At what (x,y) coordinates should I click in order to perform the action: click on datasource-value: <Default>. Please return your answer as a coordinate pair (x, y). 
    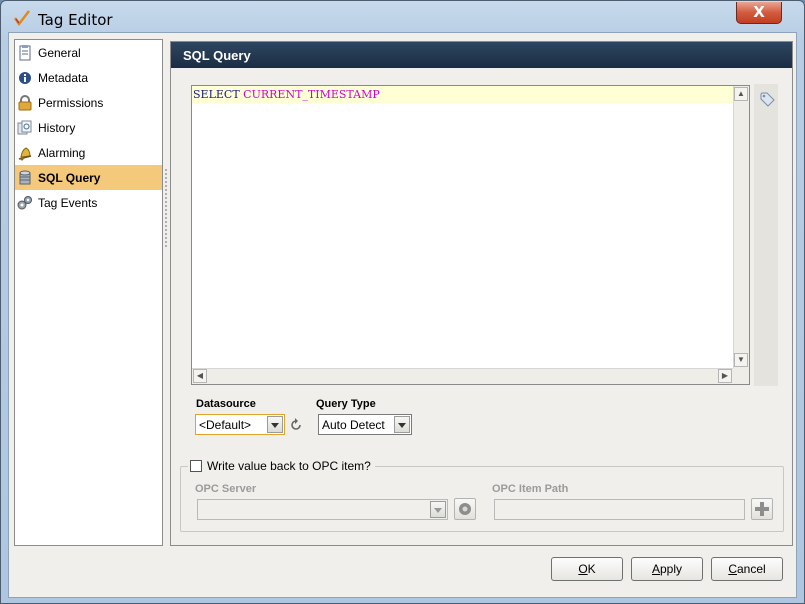
    Looking at the image, I should click on (225, 425).